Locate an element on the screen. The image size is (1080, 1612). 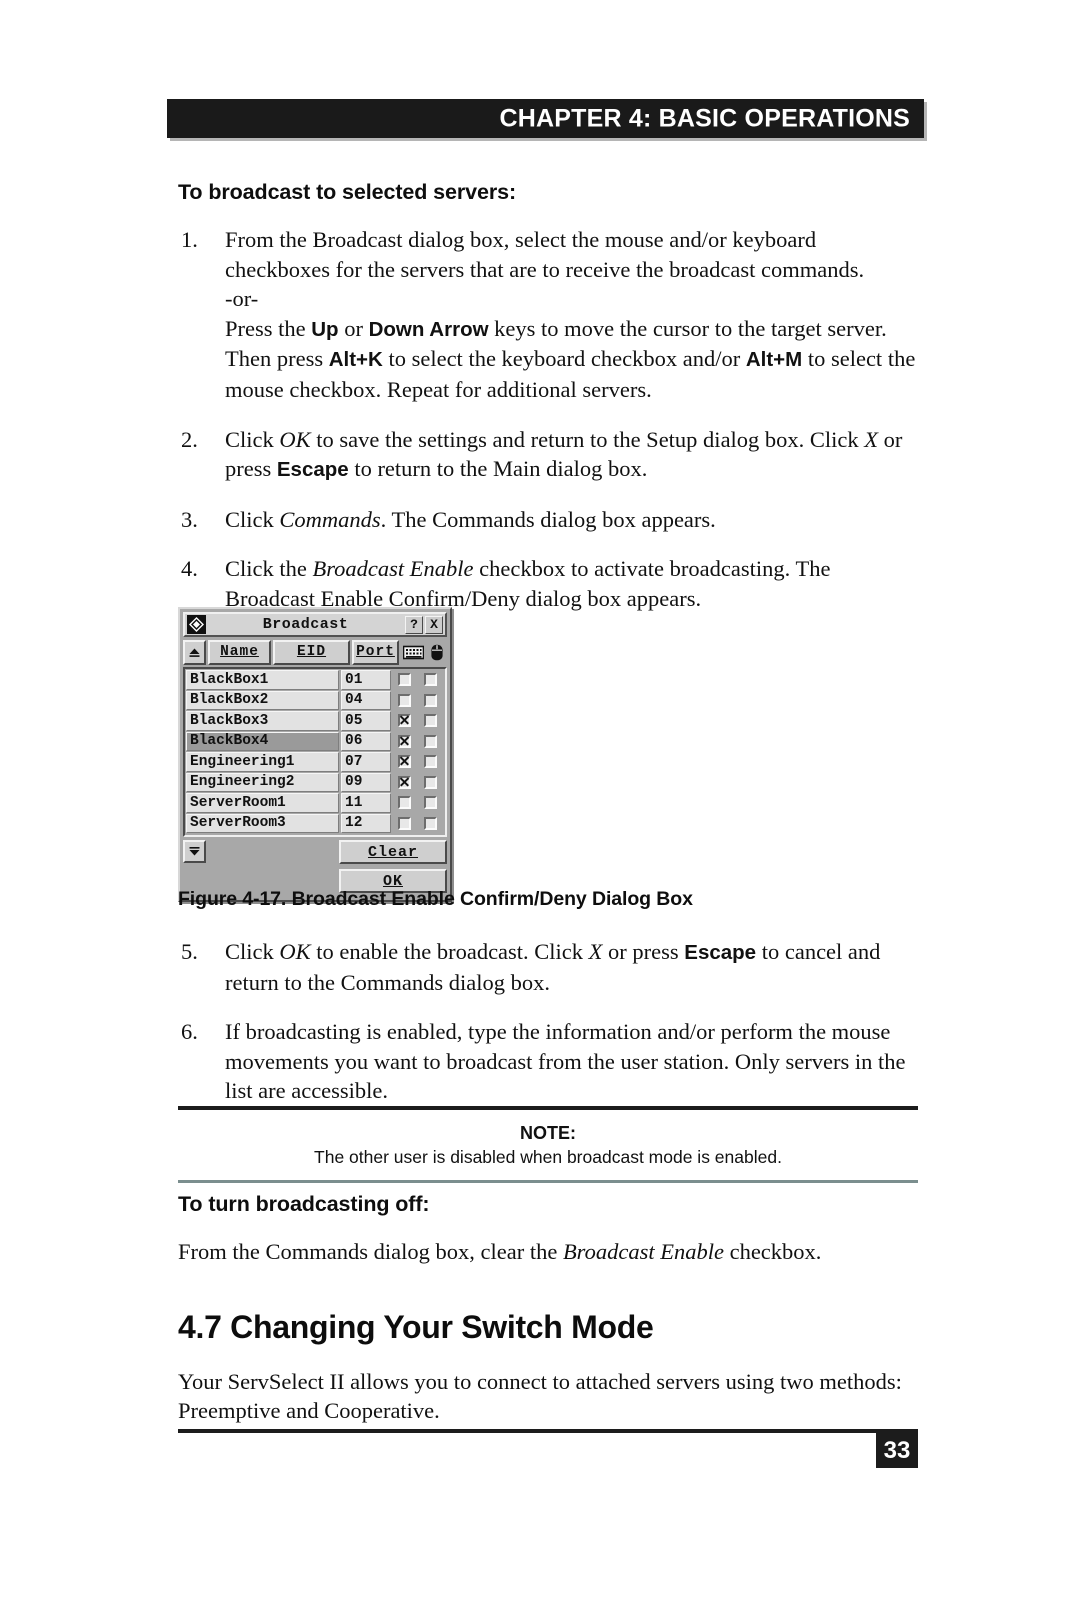
step-5-text-a: Click is located at coordinates (252, 951).